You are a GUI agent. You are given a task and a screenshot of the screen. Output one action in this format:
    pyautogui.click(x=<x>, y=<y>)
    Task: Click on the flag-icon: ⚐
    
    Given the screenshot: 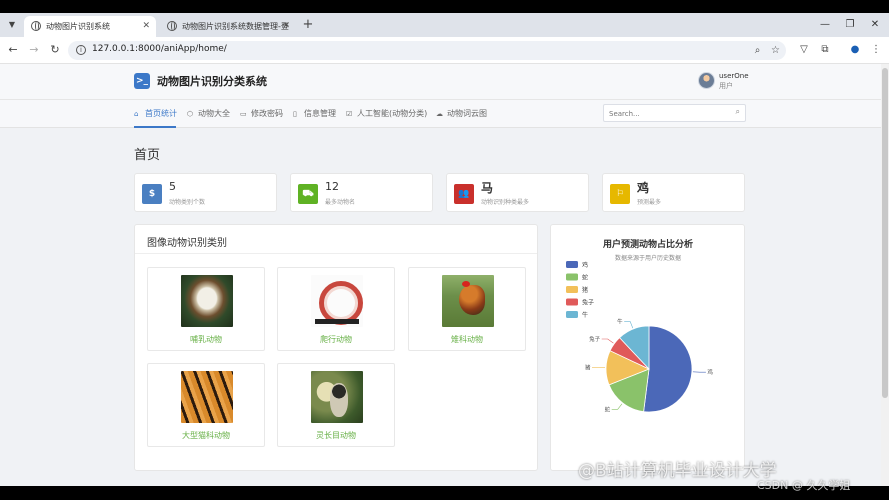 What is the action you would take?
    pyautogui.click(x=620, y=194)
    